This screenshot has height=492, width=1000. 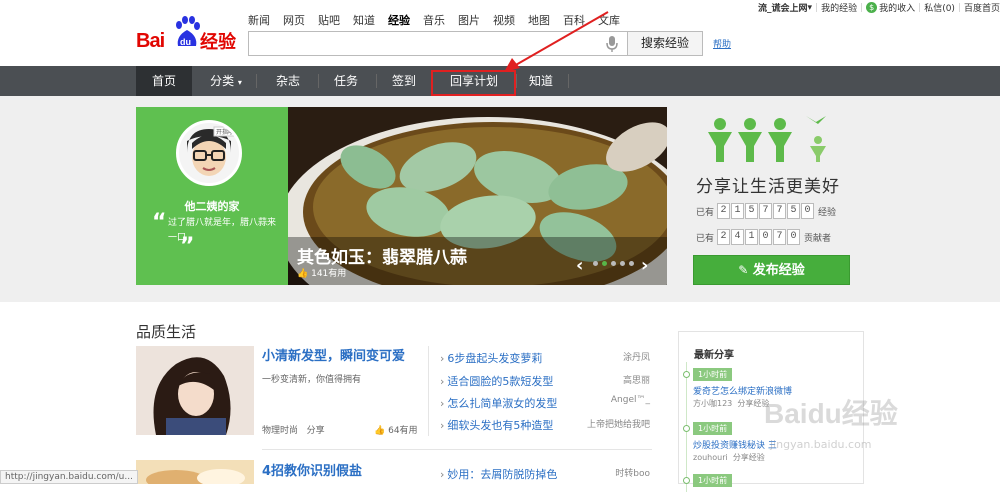 I want to click on list-item: 妙用：去屑防脱防掉色 时转boo, so click(x=545, y=474).